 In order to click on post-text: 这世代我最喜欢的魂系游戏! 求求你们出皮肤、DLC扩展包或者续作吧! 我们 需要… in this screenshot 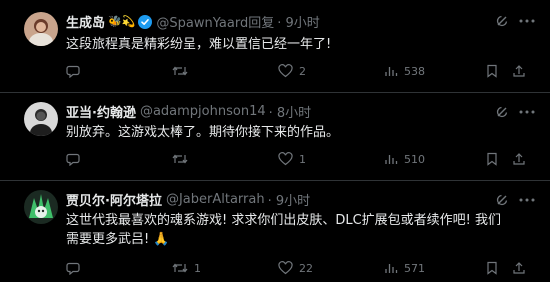, I will do `click(301, 230)`.